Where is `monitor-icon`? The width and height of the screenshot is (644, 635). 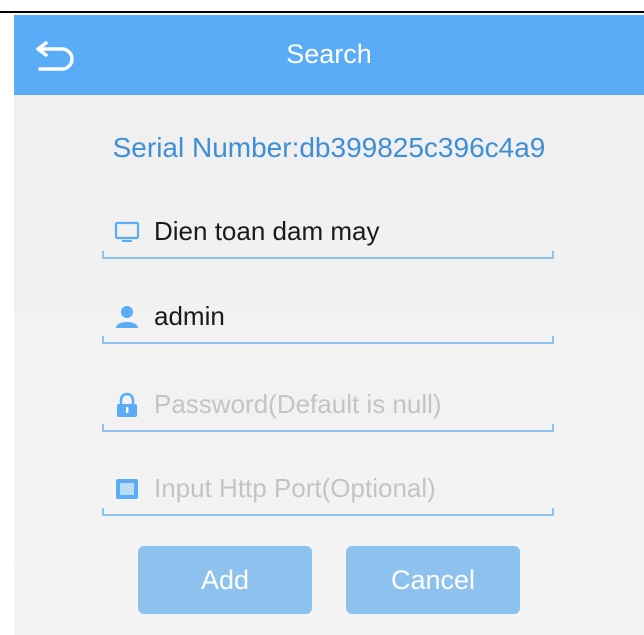 monitor-icon is located at coordinates (127, 231).